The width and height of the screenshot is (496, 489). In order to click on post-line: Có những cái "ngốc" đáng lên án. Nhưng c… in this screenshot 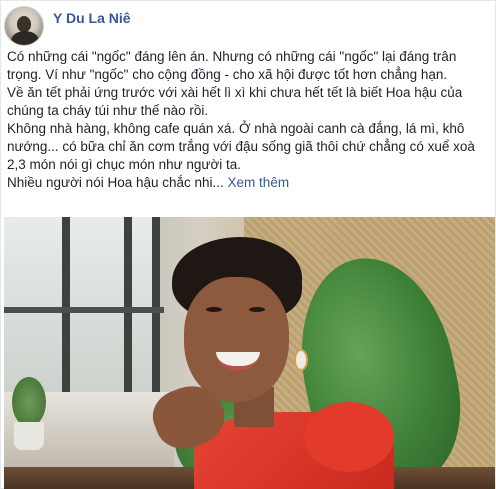, I will do `click(232, 56)`.